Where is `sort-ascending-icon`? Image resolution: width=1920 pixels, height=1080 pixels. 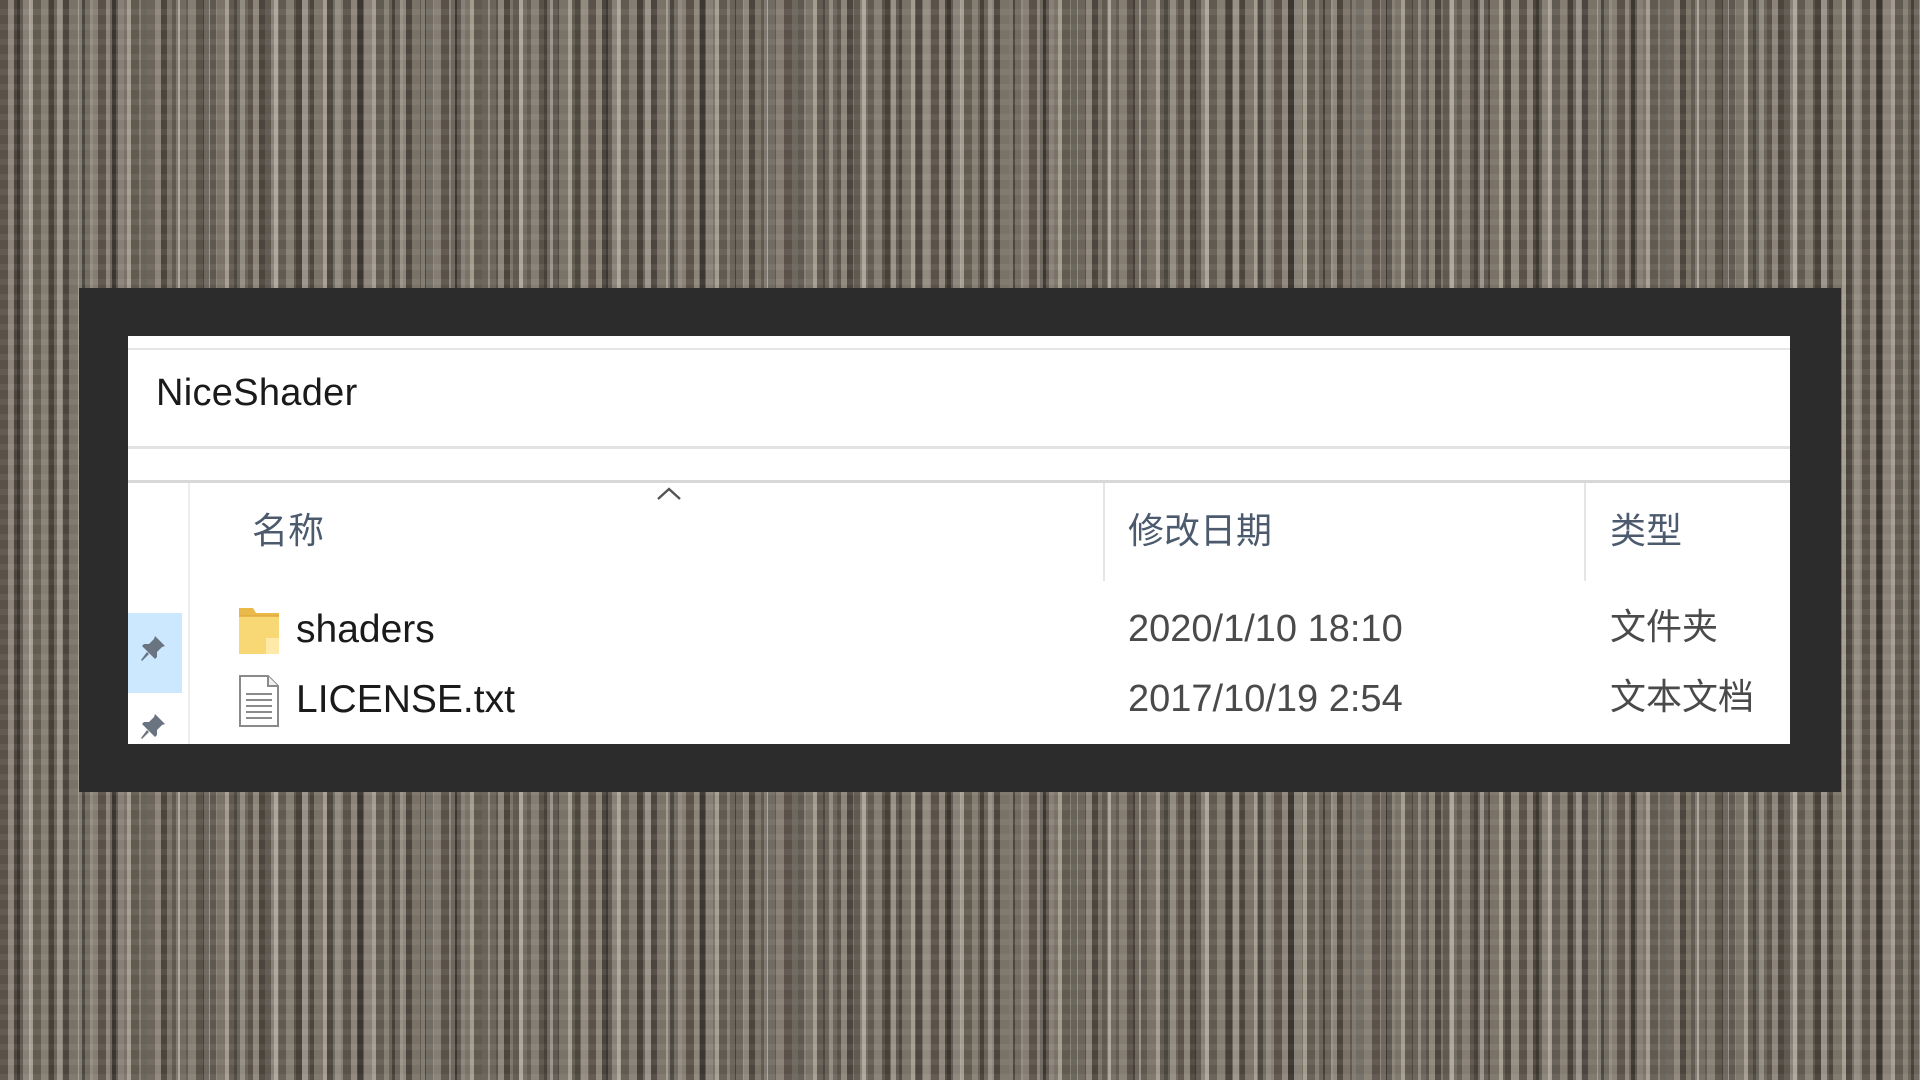 sort-ascending-icon is located at coordinates (669, 493).